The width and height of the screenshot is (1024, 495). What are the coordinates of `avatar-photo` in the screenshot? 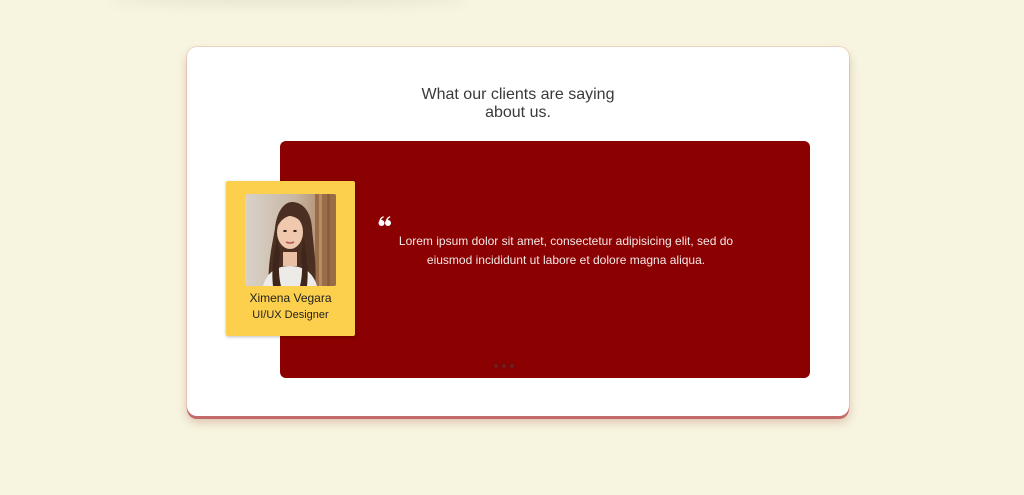 It's located at (290, 240).